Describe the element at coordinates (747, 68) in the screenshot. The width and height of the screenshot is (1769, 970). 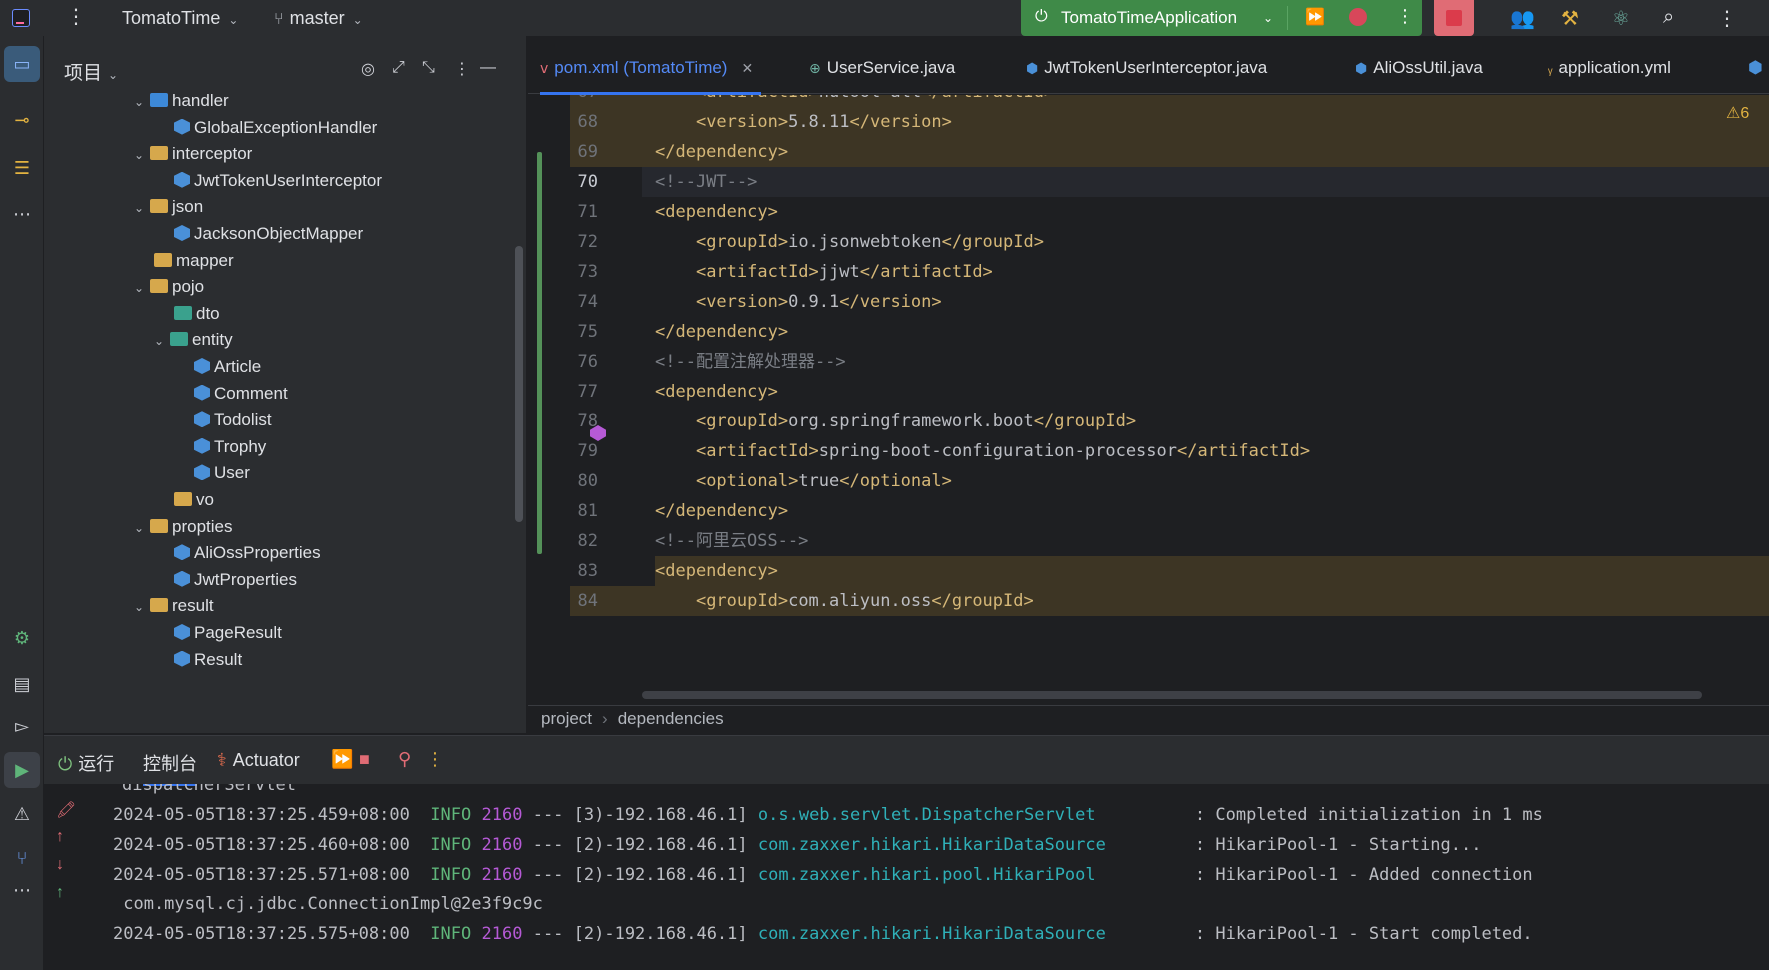
I see `close-icon: ✕` at that location.